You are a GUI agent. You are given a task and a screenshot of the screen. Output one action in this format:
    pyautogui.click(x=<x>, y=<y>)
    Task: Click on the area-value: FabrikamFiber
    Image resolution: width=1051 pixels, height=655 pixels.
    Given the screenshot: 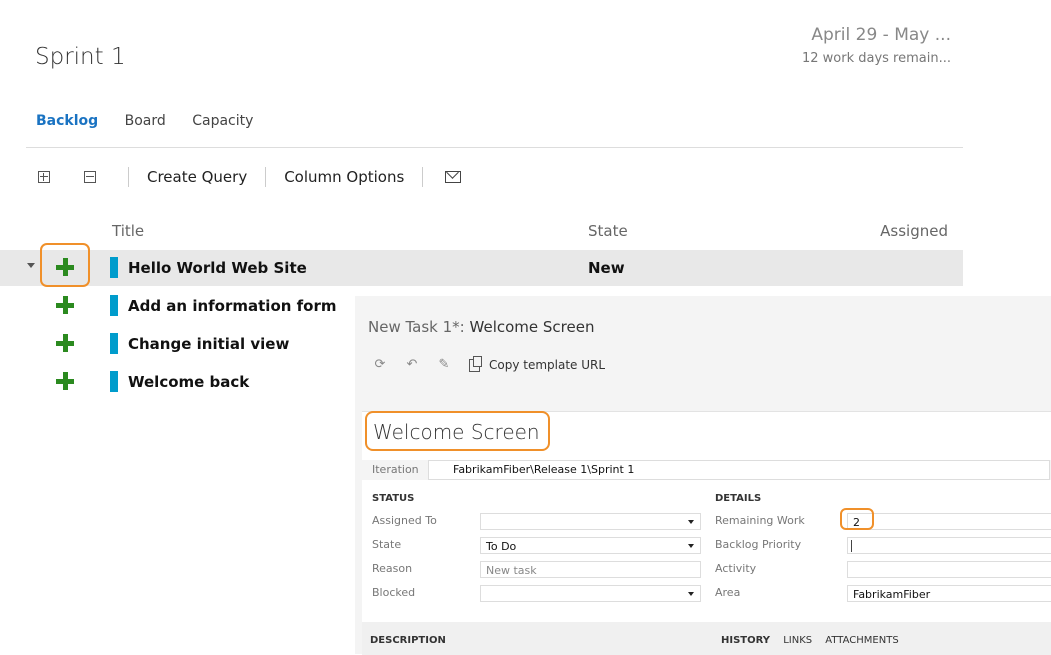 What is the action you would take?
    pyautogui.click(x=892, y=594)
    